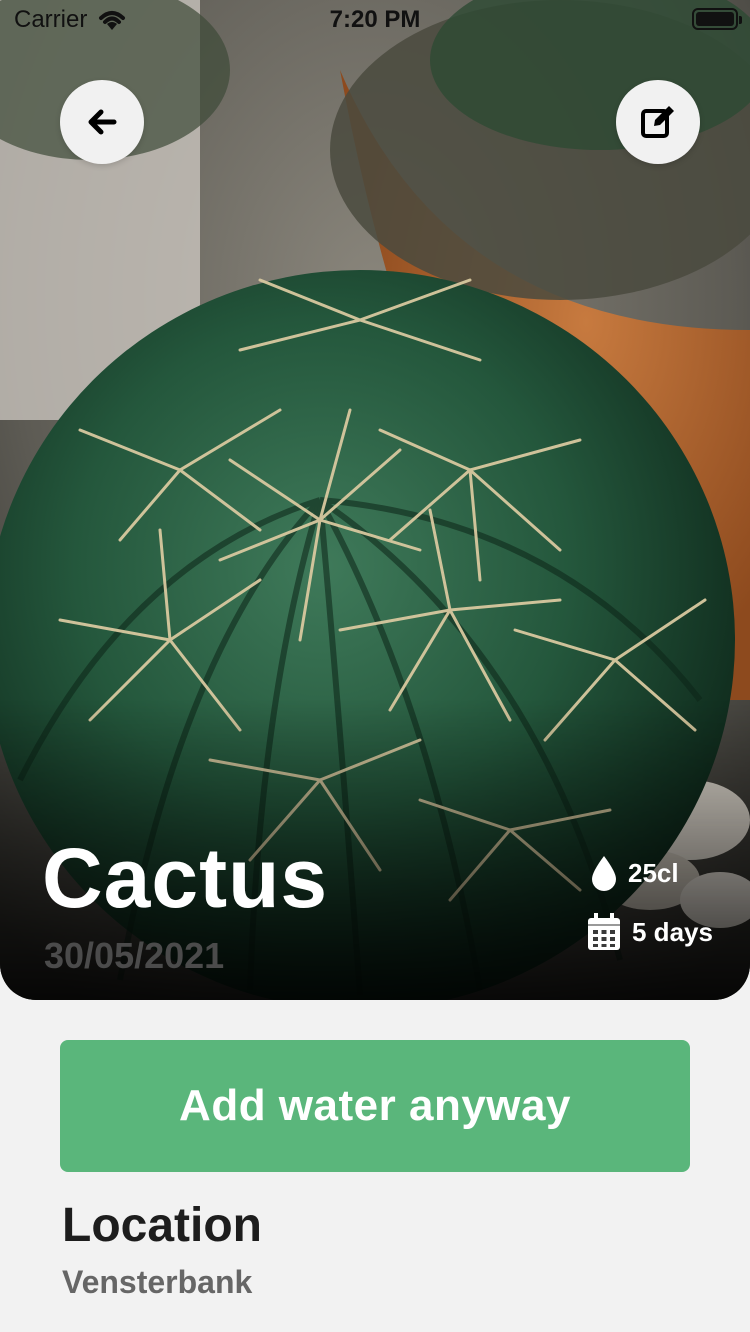 This screenshot has width=750, height=1332. I want to click on water-amount-value: 25cl, so click(653, 872).